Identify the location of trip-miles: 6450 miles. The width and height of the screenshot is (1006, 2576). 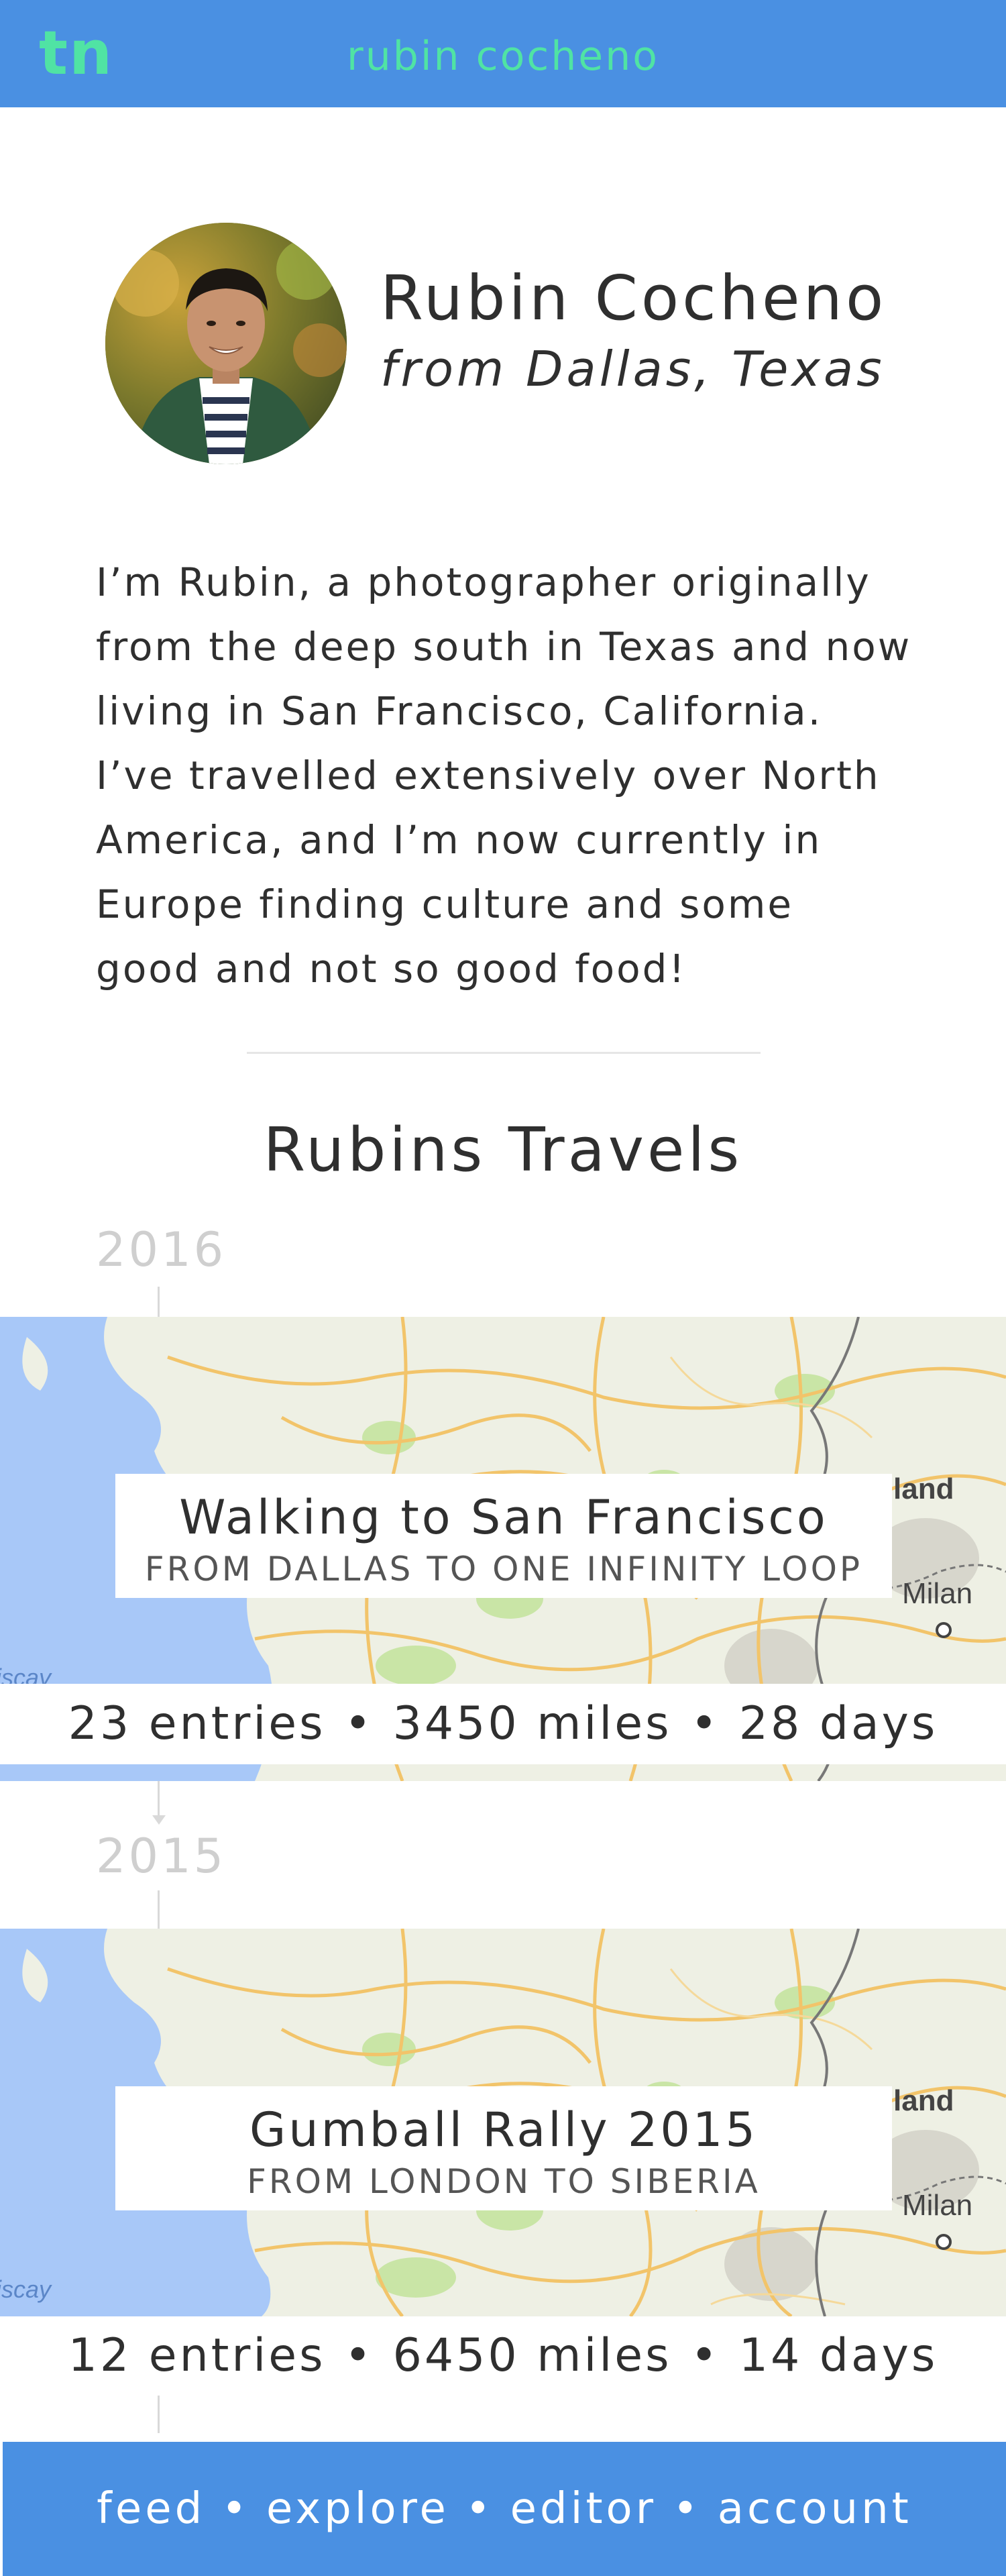
(532, 2355).